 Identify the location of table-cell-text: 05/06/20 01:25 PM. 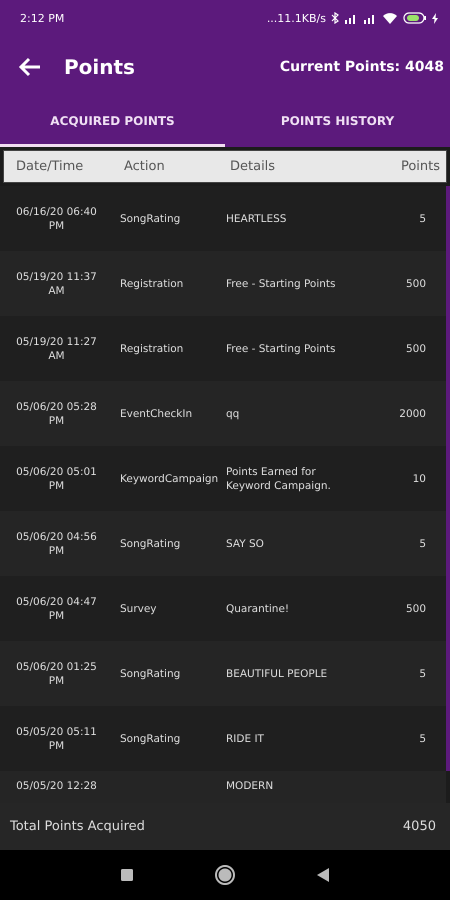
(56, 674).